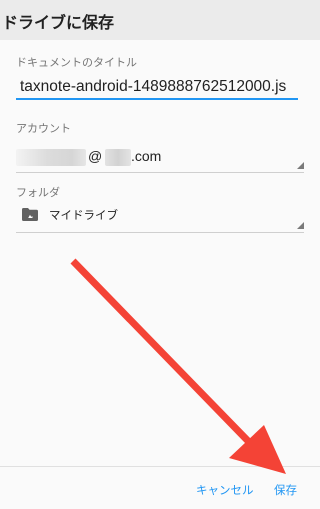 The width and height of the screenshot is (320, 509). Describe the element at coordinates (160, 20) in the screenshot. I see `dialog-header: ドライブに保存` at that location.